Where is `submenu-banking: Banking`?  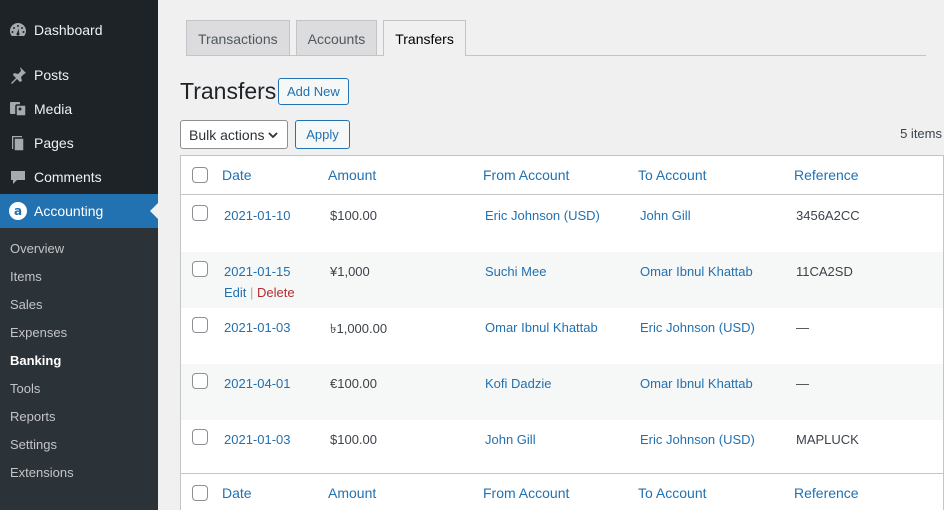 submenu-banking: Banking is located at coordinates (35, 360).